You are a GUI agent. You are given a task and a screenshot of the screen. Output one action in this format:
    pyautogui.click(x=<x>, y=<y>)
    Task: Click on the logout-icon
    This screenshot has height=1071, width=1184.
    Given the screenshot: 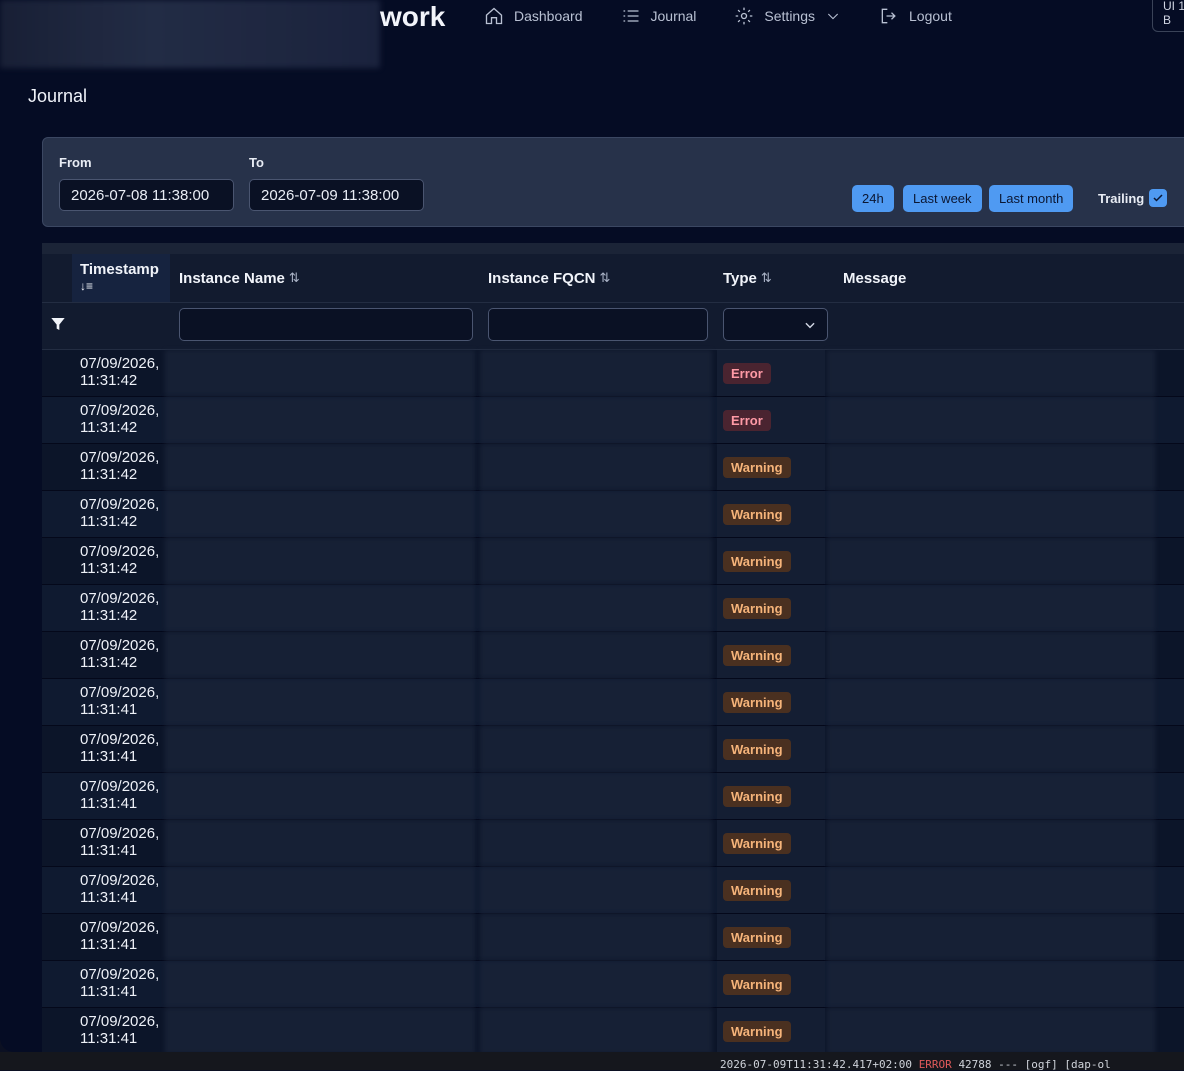 What is the action you would take?
    pyautogui.click(x=888, y=16)
    